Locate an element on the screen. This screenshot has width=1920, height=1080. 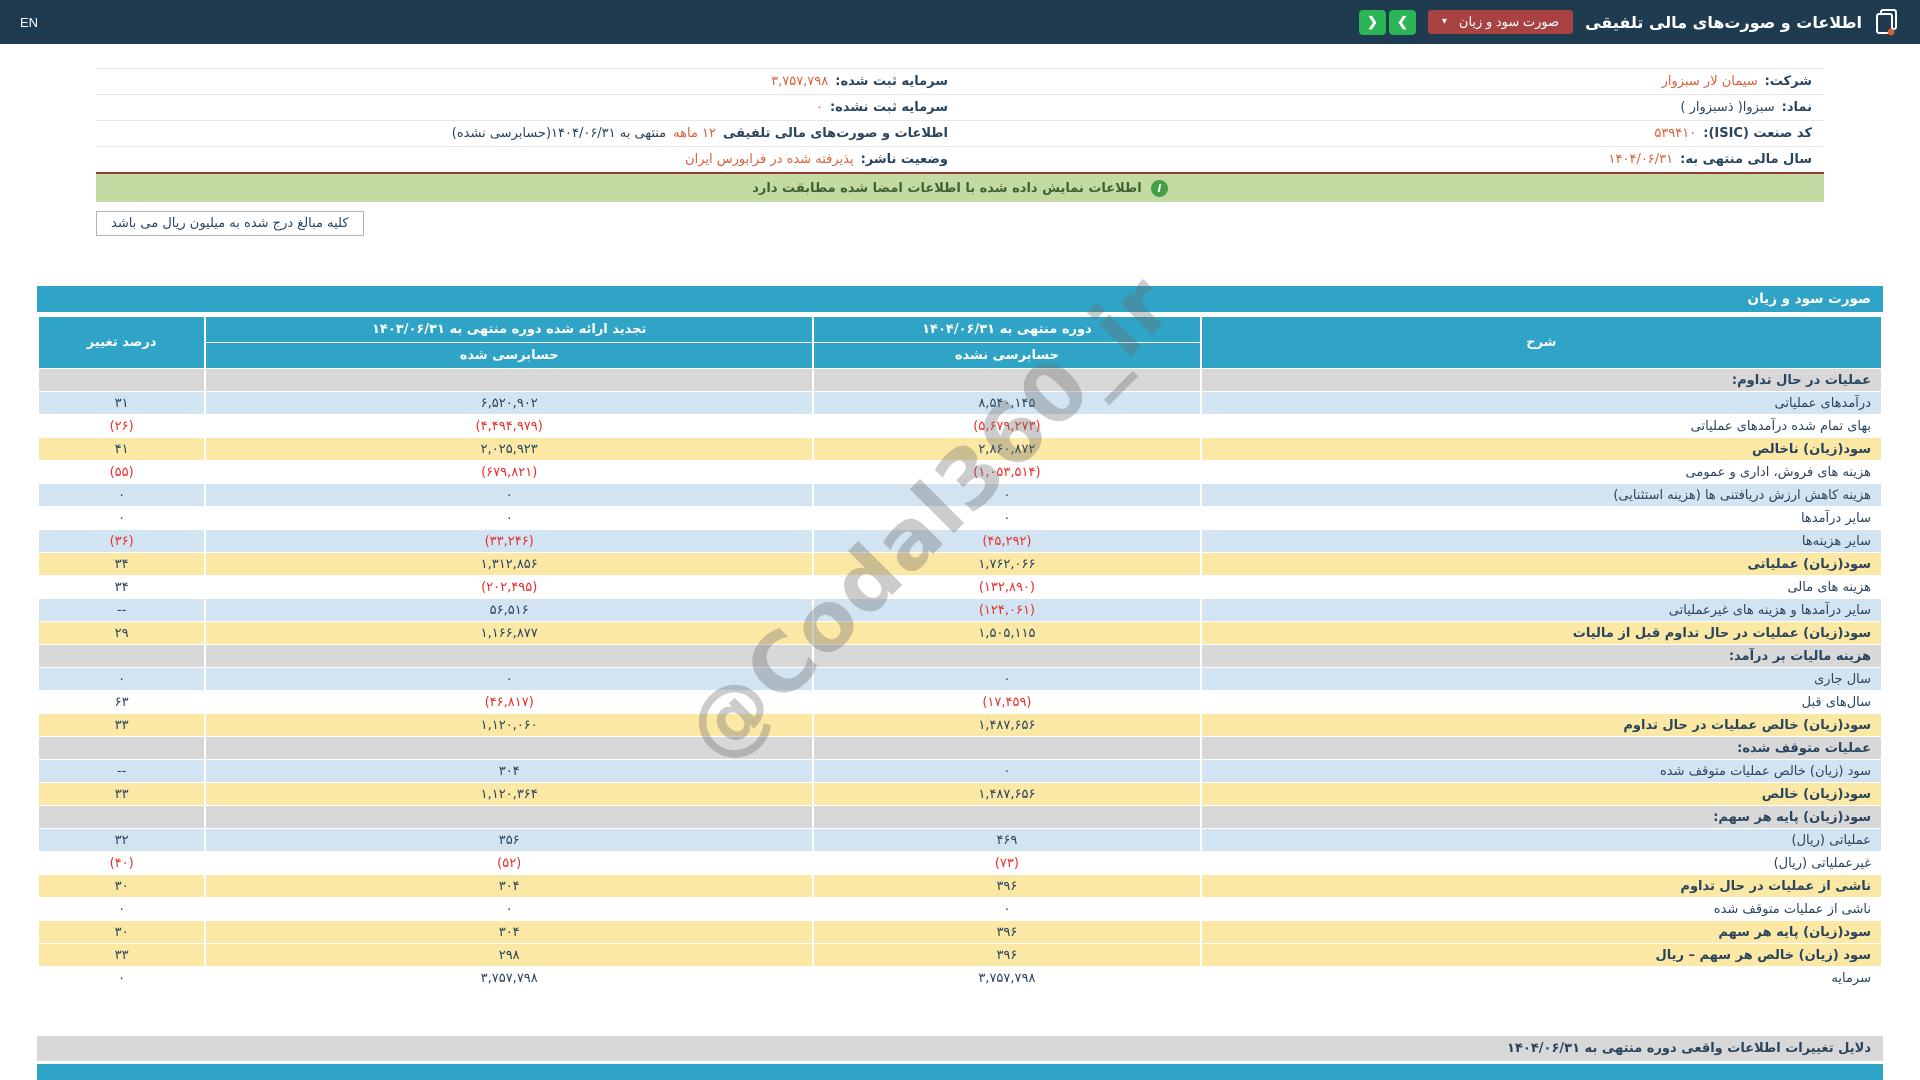
current-period-value: (۱۳۲,۸۹۰) is located at coordinates (1007, 587).